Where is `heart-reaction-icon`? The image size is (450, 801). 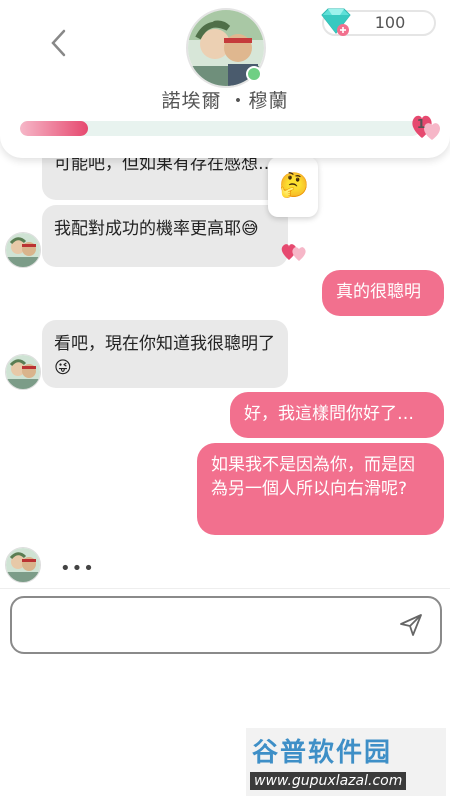
heart-reaction-icon is located at coordinates (294, 251).